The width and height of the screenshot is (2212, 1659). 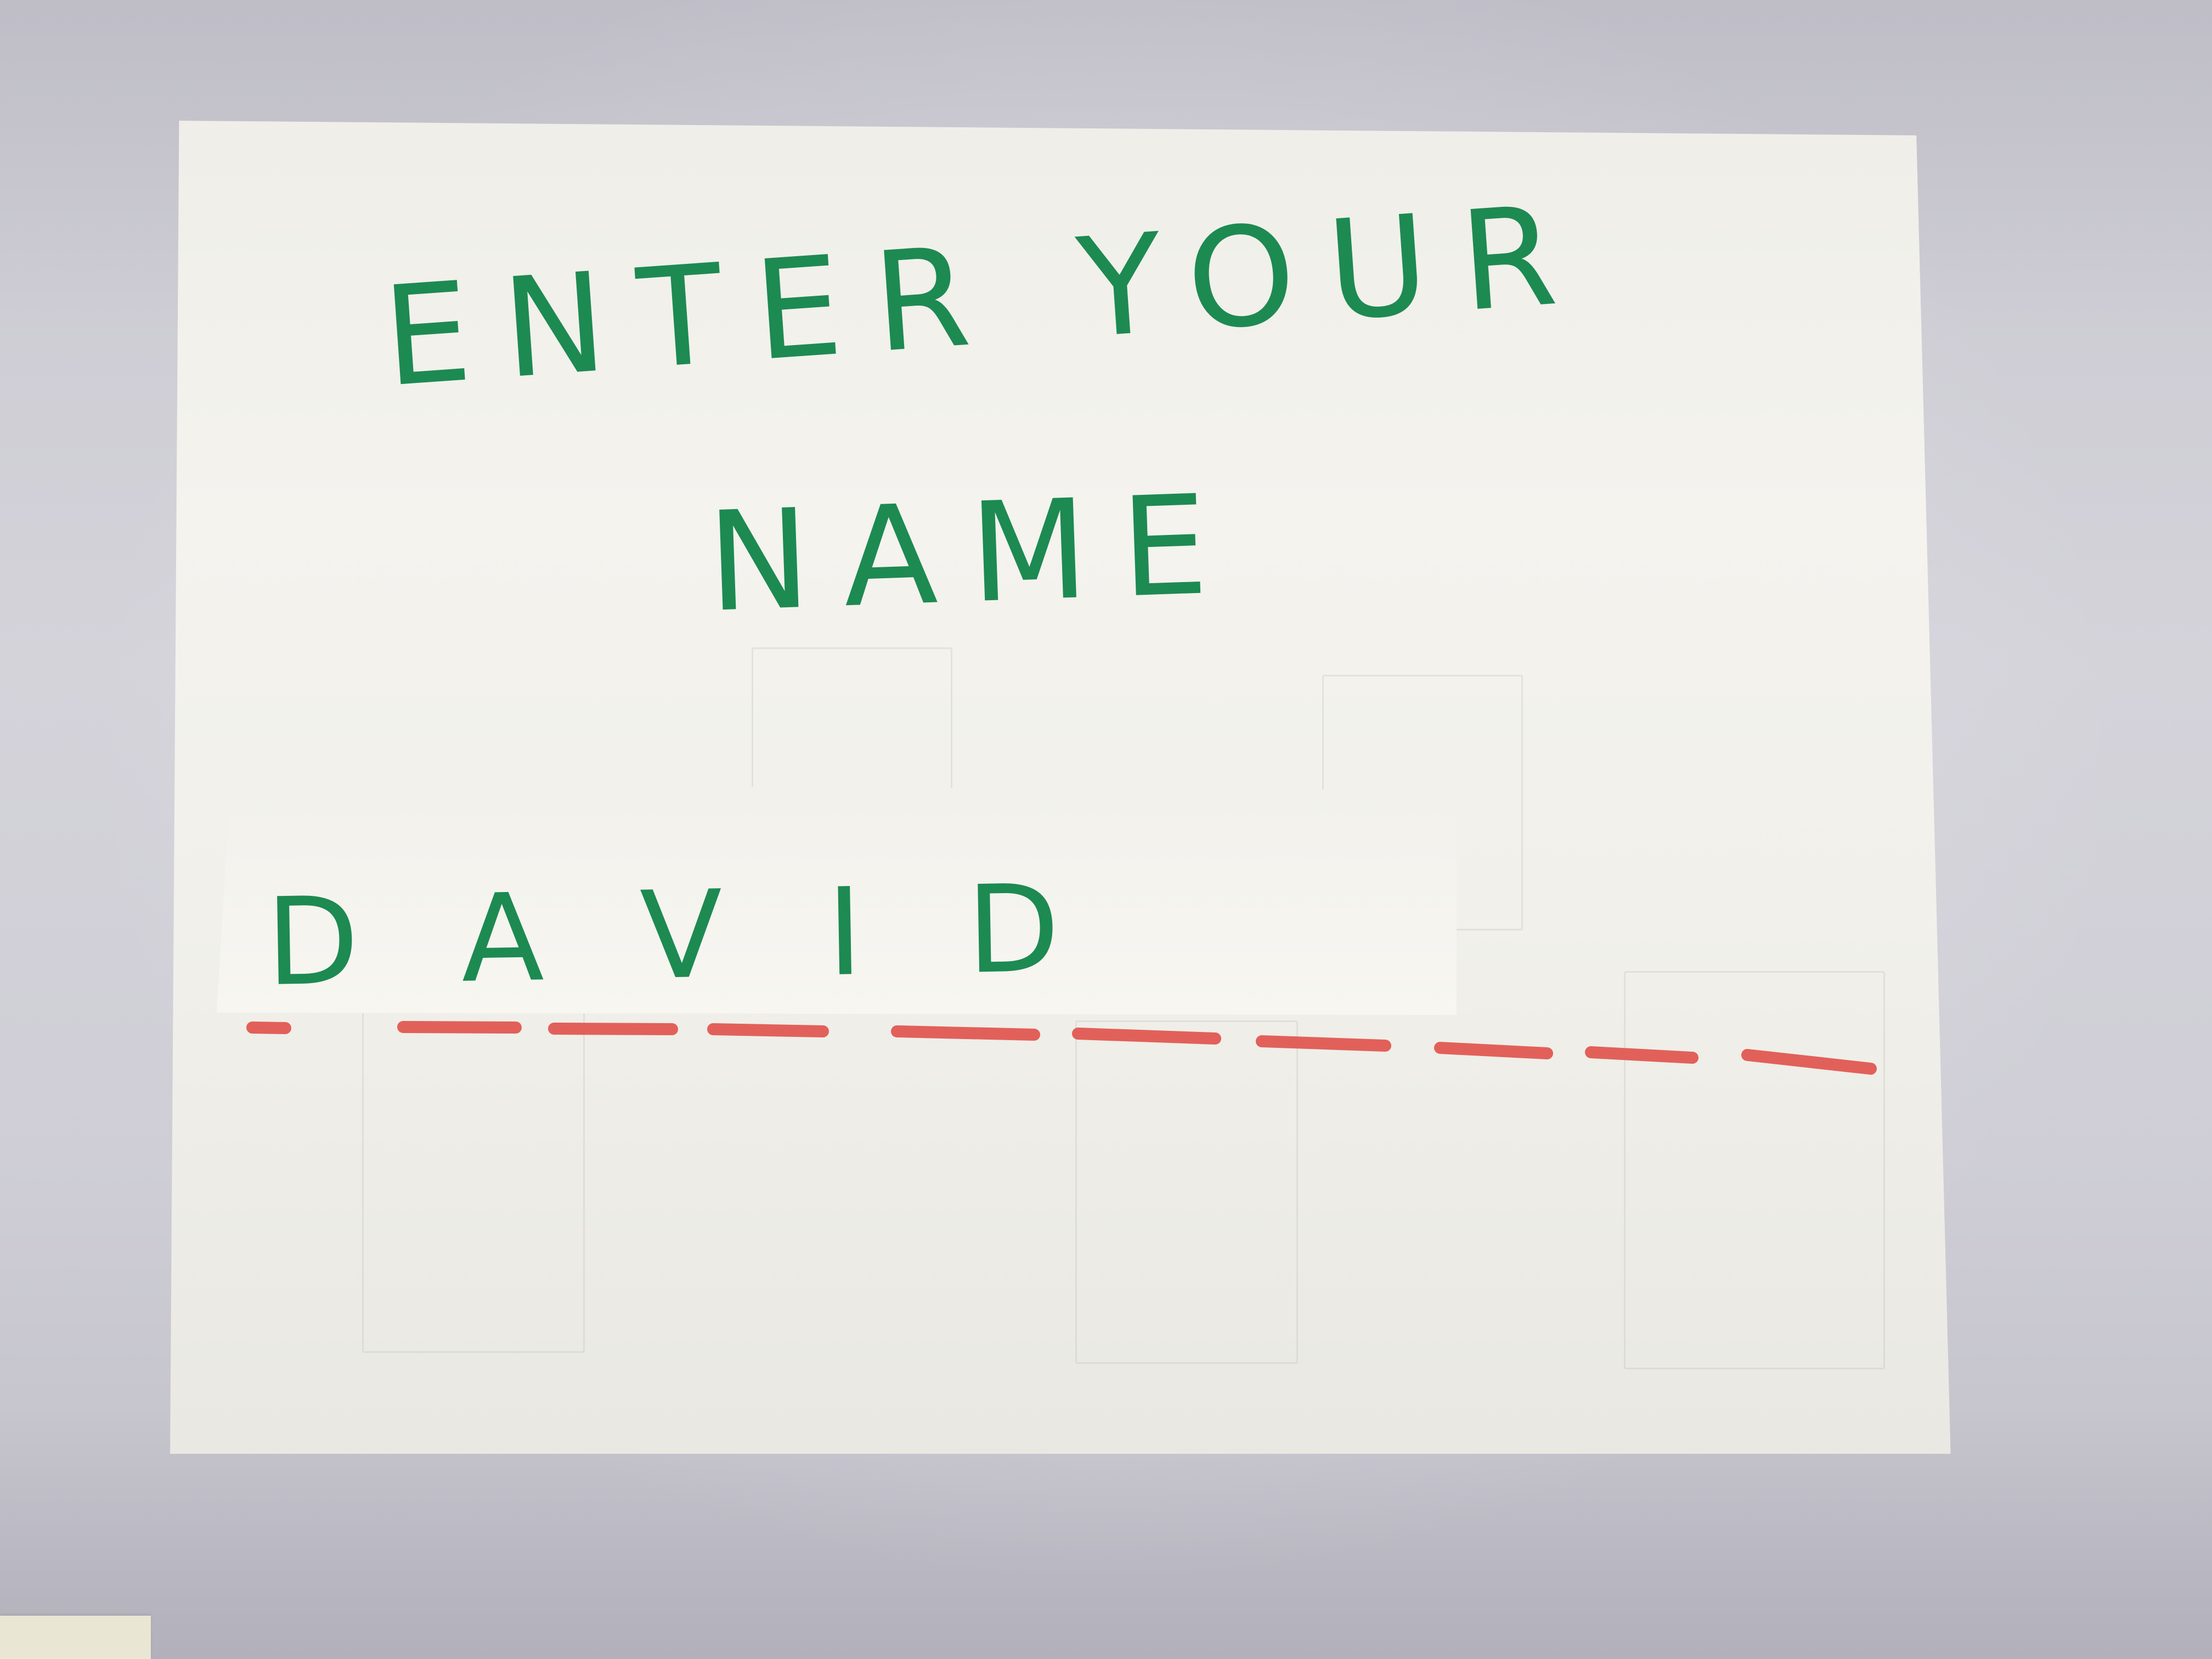 I want to click on name-input: DAVID, so click(x=837, y=900).